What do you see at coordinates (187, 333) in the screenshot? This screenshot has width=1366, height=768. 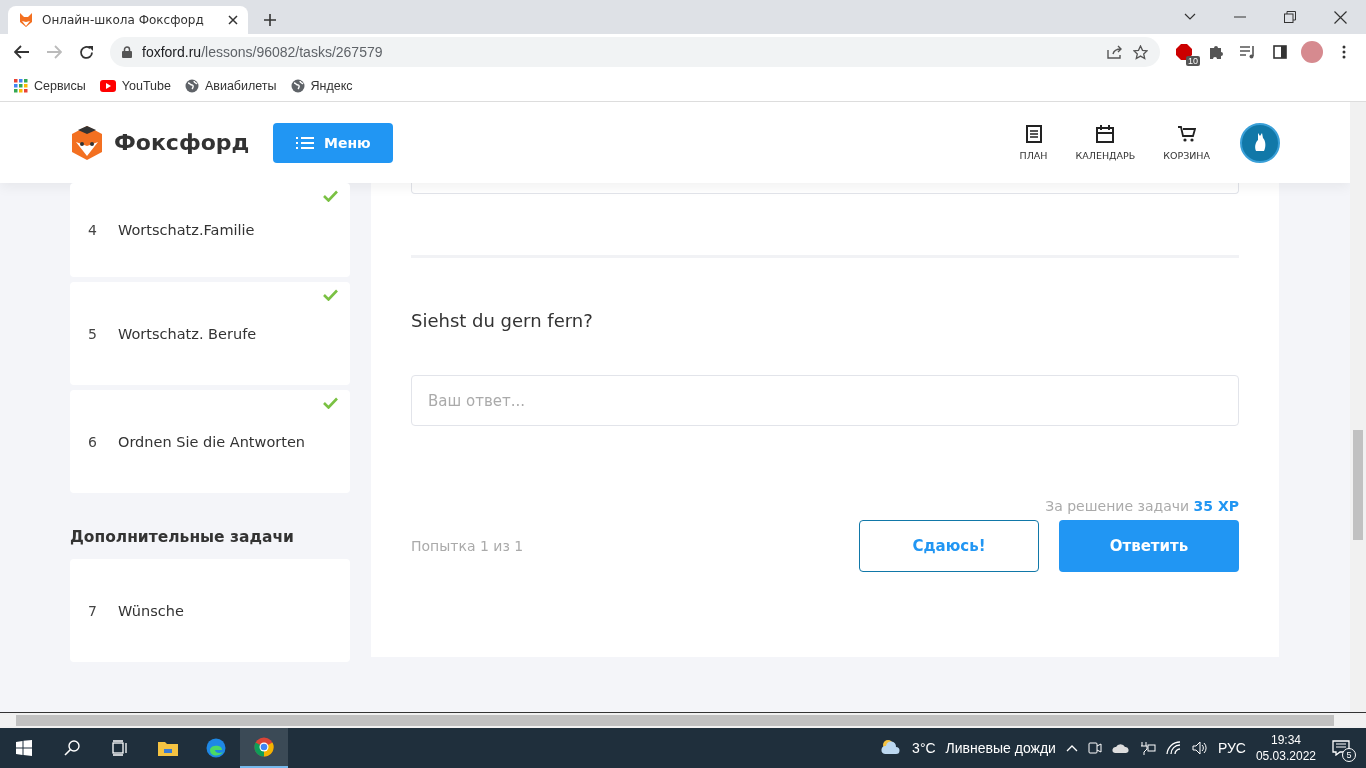 I see `task-title: Wortschatz. Berufe` at bounding box center [187, 333].